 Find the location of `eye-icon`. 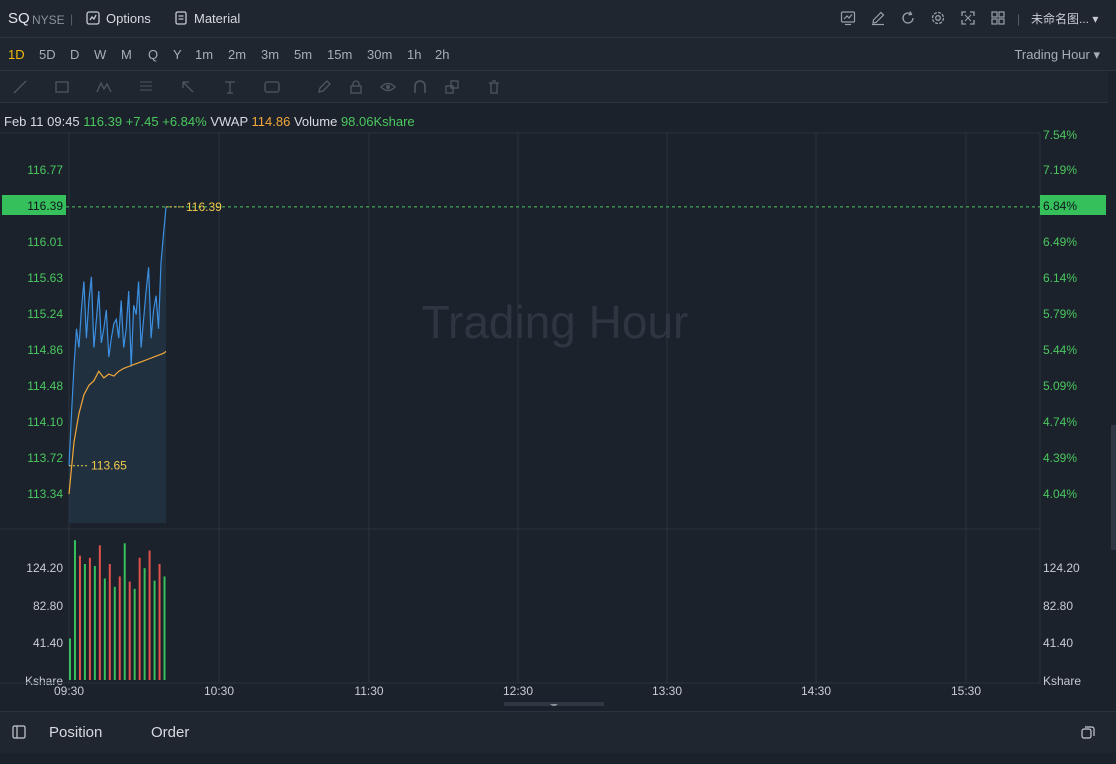

eye-icon is located at coordinates (388, 87).